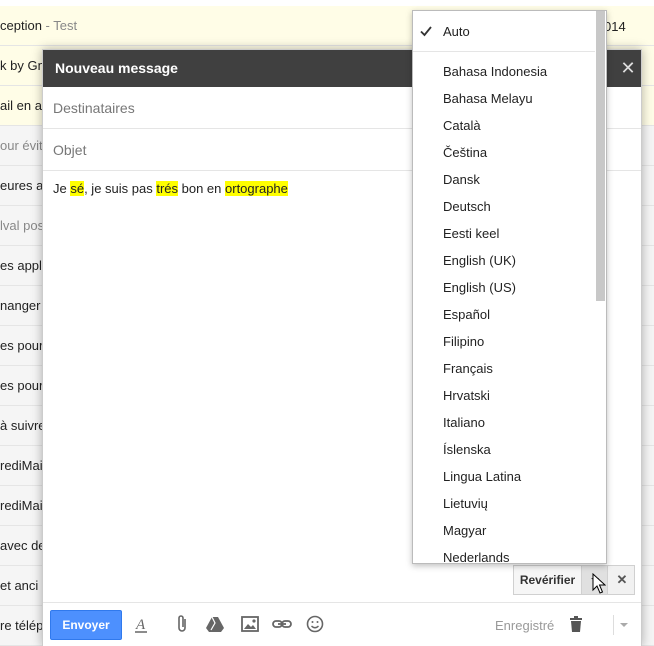 Image resolution: width=654 pixels, height=646 pixels. I want to click on misspelled-word: trés, so click(167, 188).